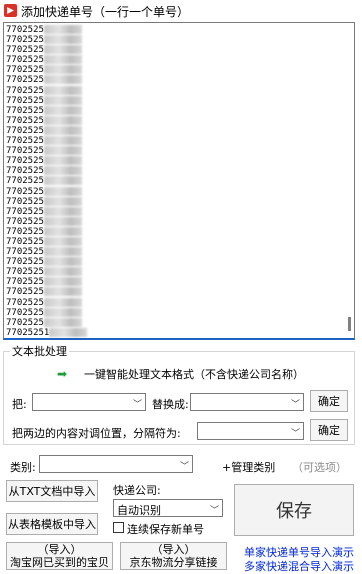 This screenshot has width=362, height=574. Describe the element at coordinates (10, 10) in the screenshot. I see `app-icon` at that location.